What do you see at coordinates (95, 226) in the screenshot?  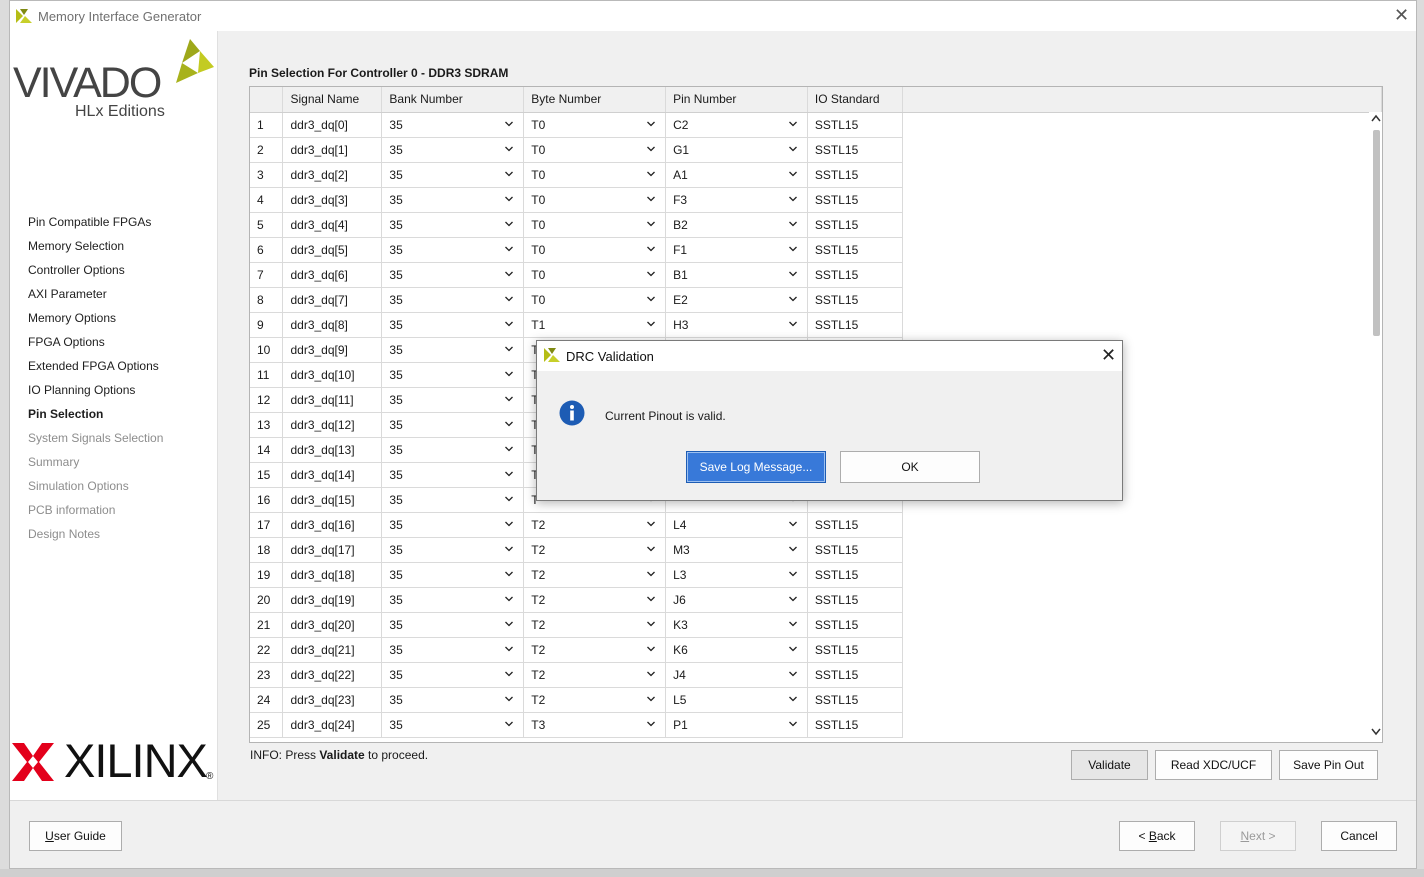 I see `sidebar-item: Pin Compatible FPGAs` at bounding box center [95, 226].